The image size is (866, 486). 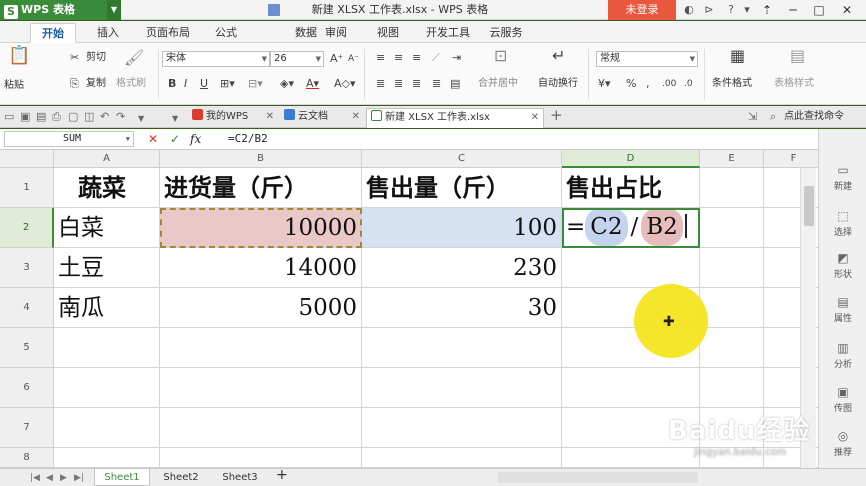 I want to click on cell-a2: 白菜, so click(x=107, y=228).